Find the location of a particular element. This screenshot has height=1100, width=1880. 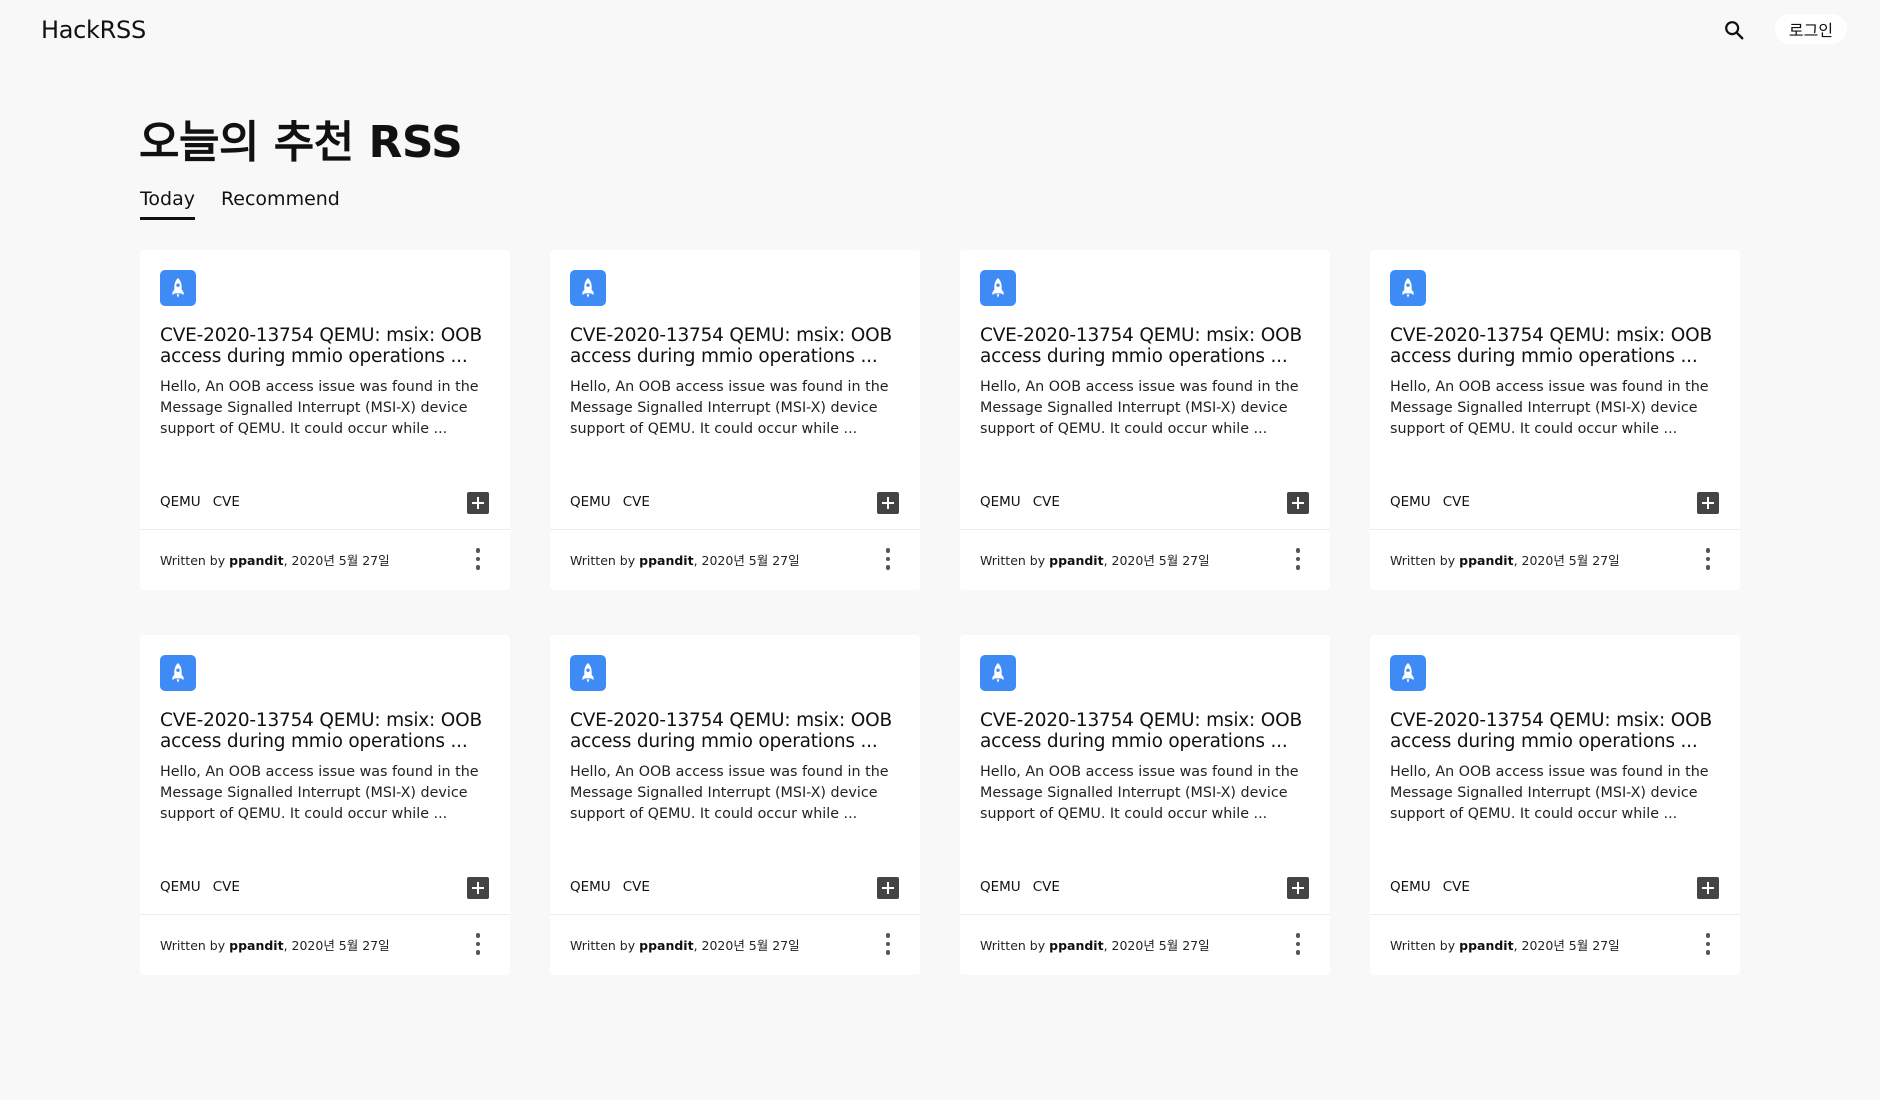

tab-bar: Today Recommend is located at coordinates (240, 204).